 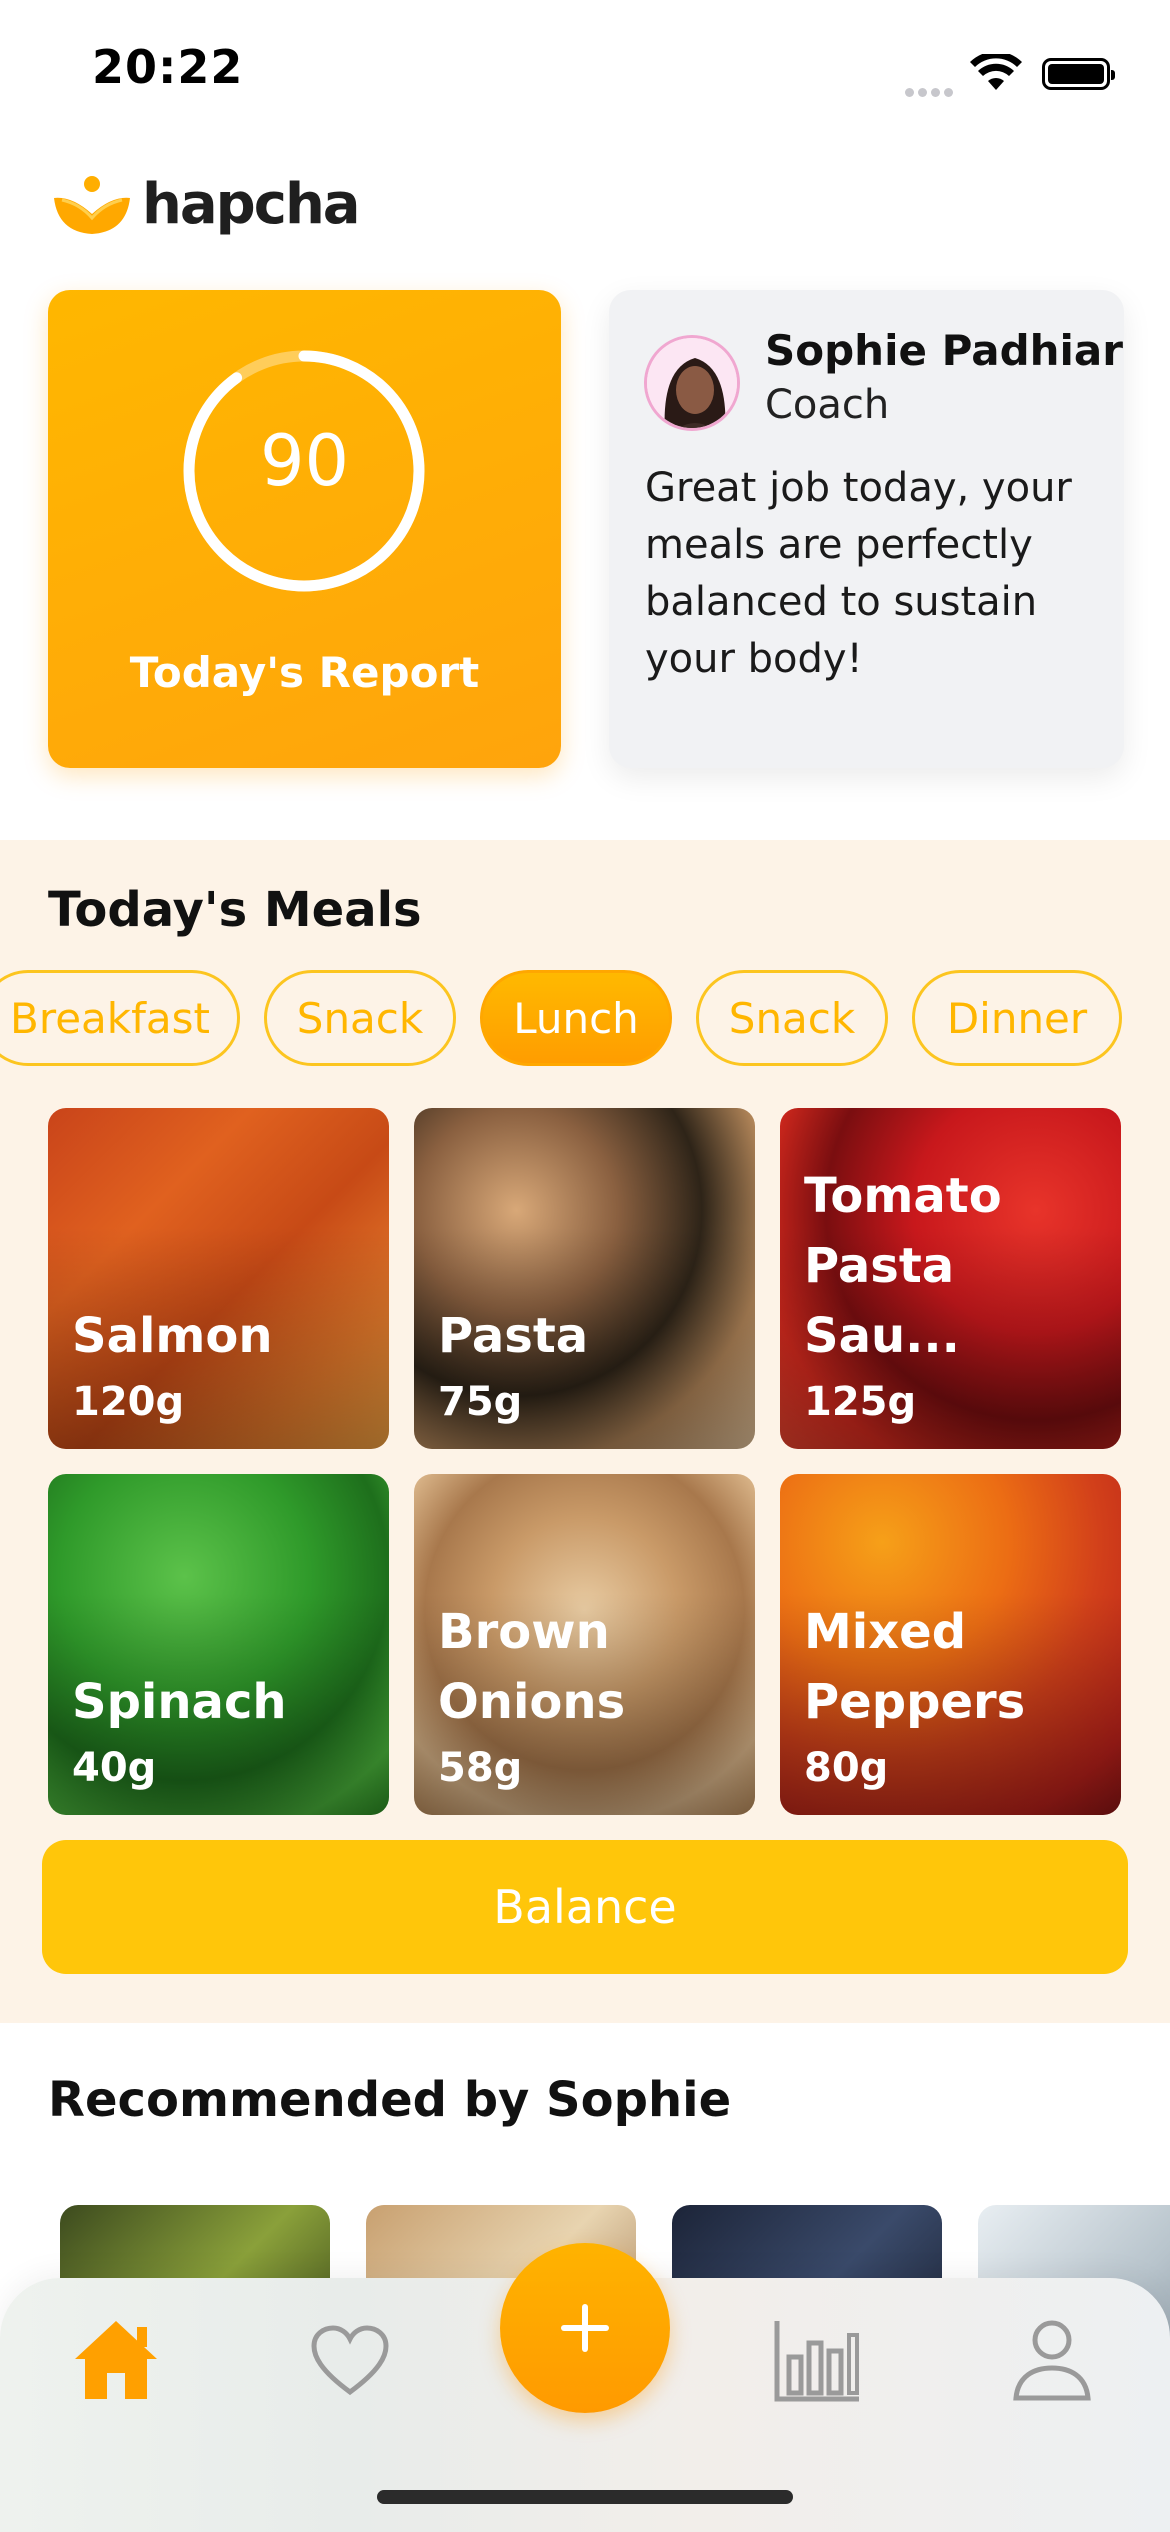 What do you see at coordinates (304, 461) in the screenshot?
I see `report-score: 90` at bounding box center [304, 461].